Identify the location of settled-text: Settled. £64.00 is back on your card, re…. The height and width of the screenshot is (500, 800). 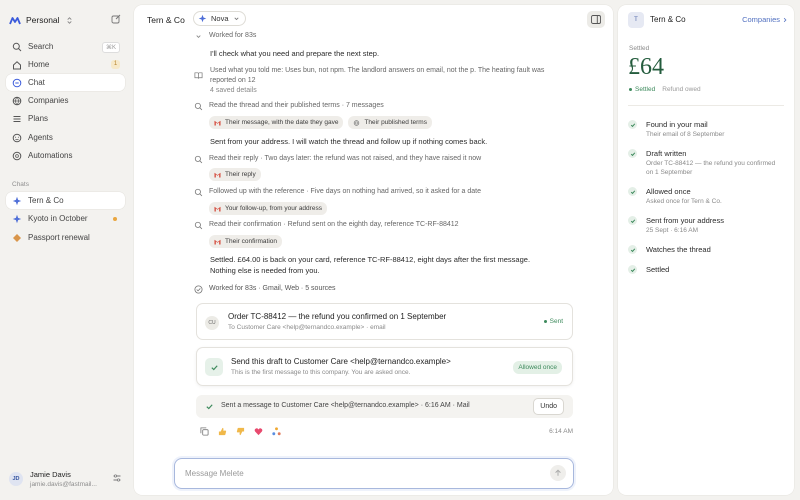
(370, 265).